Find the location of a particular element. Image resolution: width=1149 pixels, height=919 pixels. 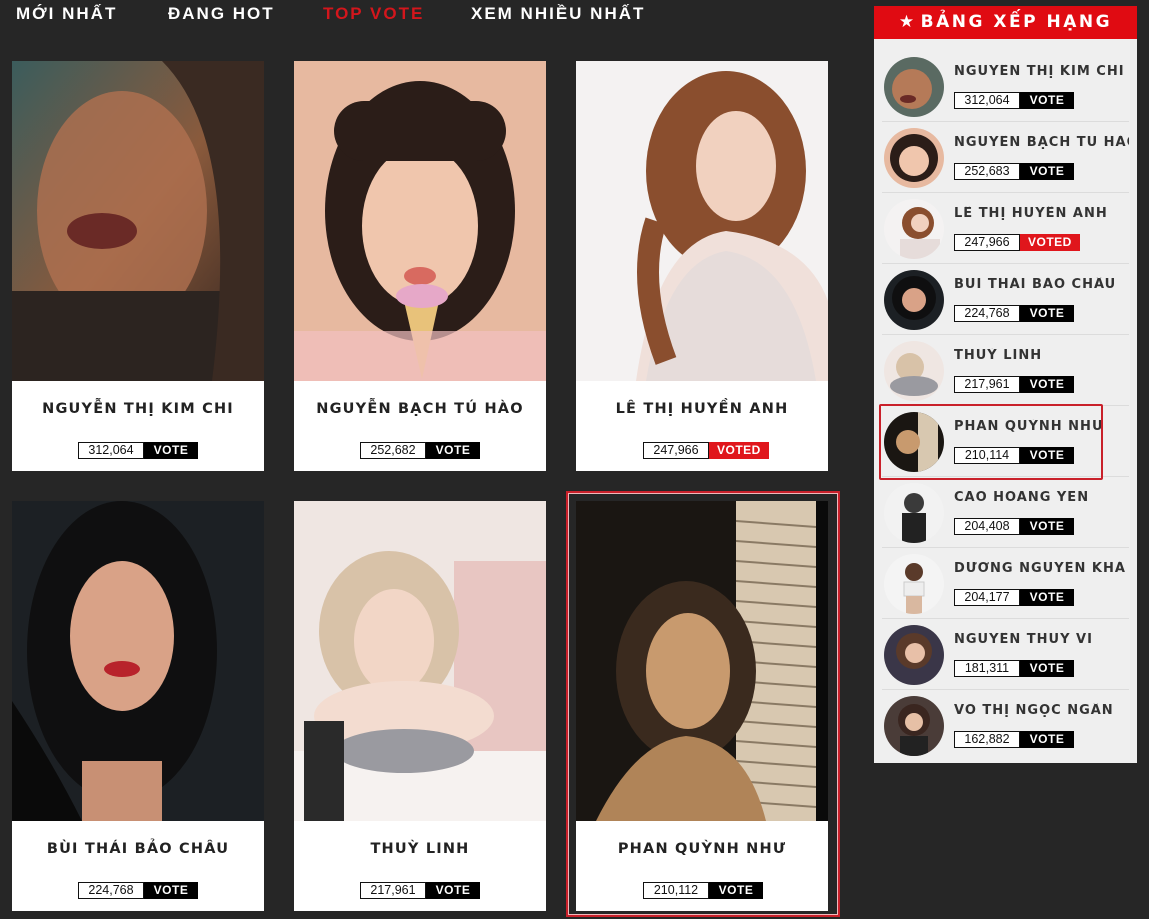

ranking-row: NGUYỄN THÚY VI 181,311 VOTE is located at coordinates (1005, 654).